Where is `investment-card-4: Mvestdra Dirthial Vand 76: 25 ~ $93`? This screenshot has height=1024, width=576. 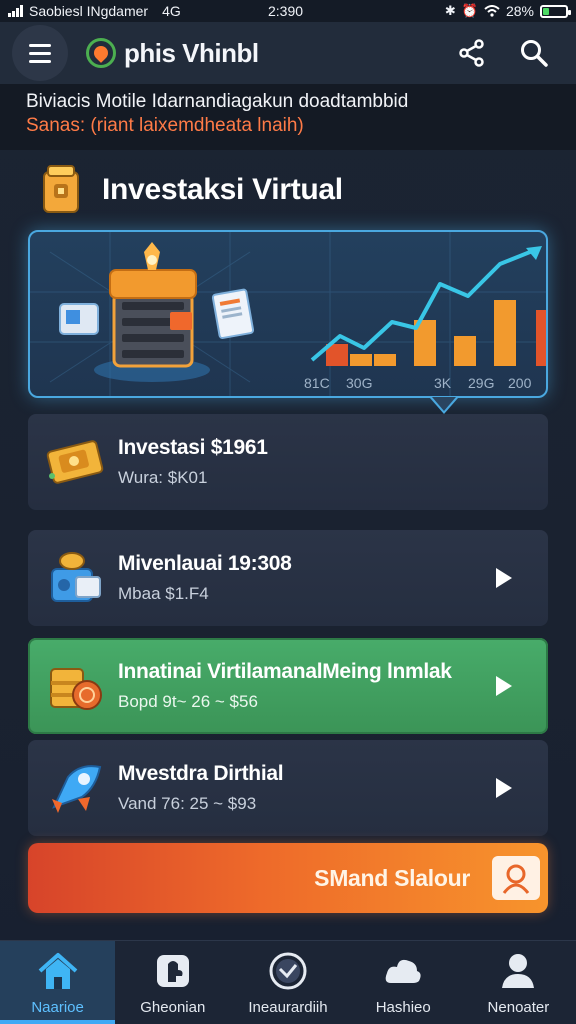 investment-card-4: Mvestdra Dirthial Vand 76: 25 ~ $93 is located at coordinates (288, 788).